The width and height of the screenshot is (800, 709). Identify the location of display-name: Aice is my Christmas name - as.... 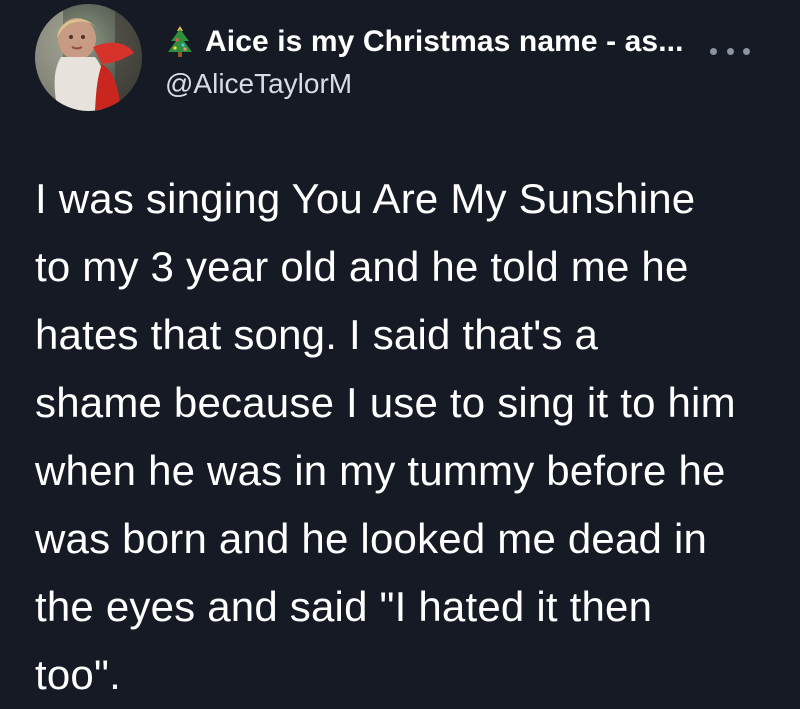
(444, 42).